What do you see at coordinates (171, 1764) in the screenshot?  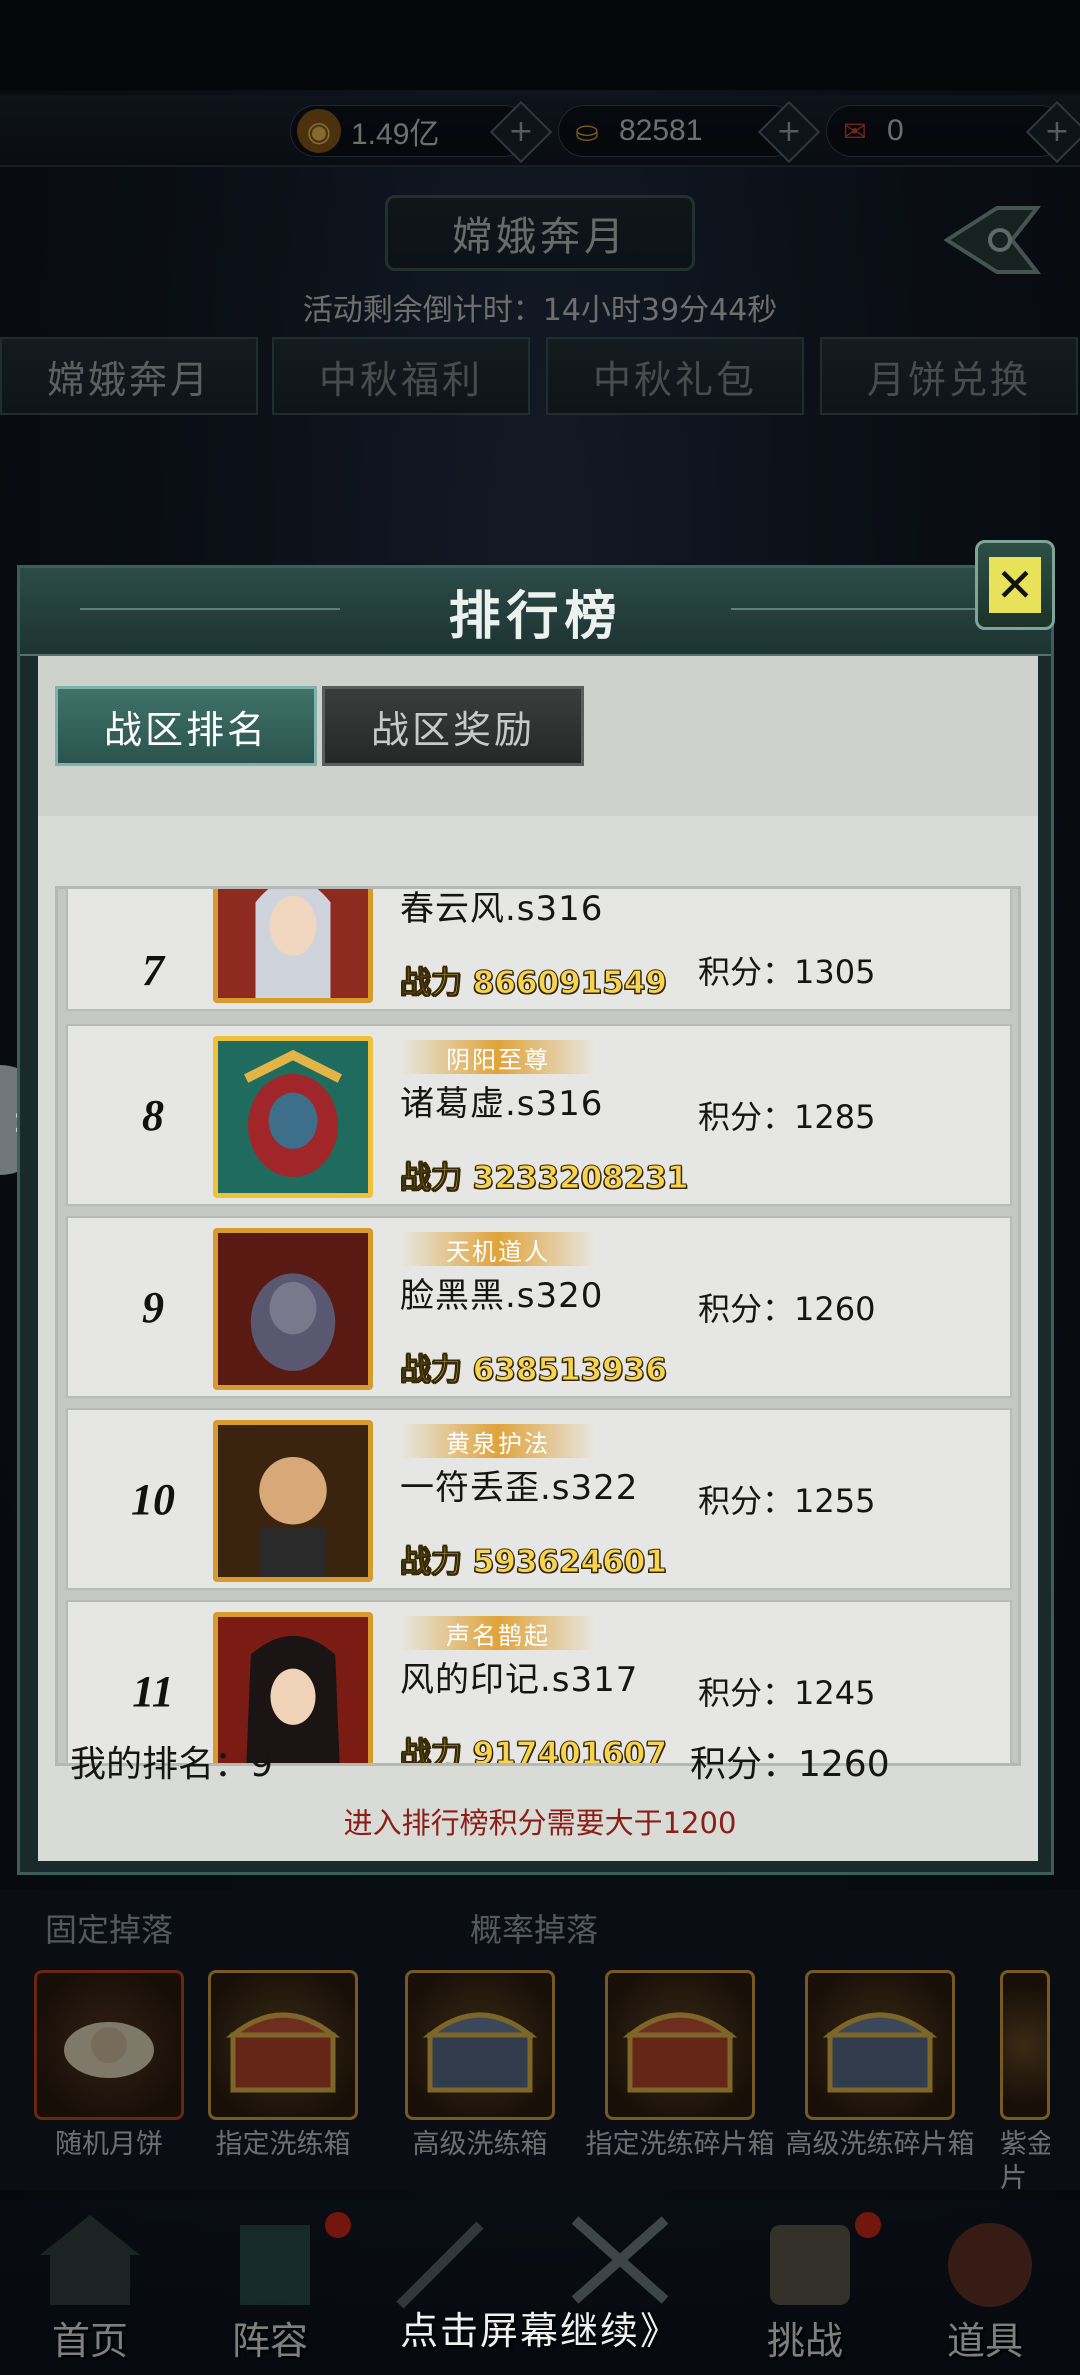 I see `my-rank: 我的排名：9` at bounding box center [171, 1764].